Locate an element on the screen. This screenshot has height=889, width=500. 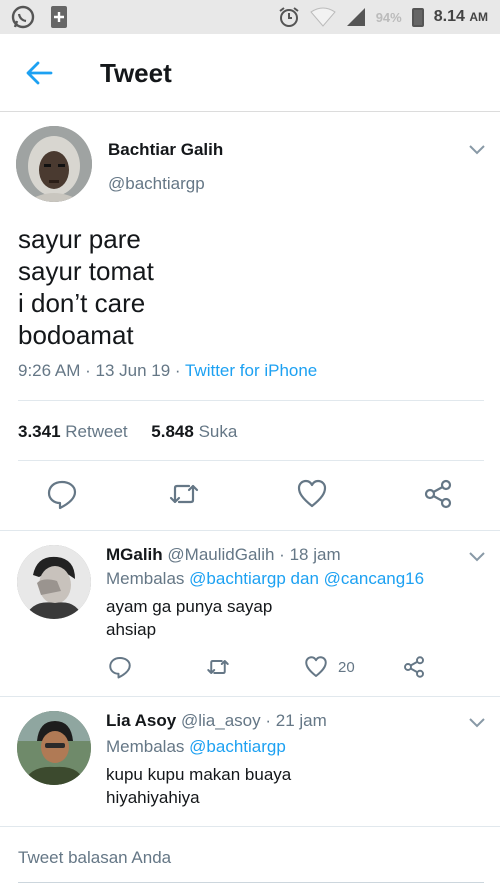
input-underline is located at coordinates (251, 882).